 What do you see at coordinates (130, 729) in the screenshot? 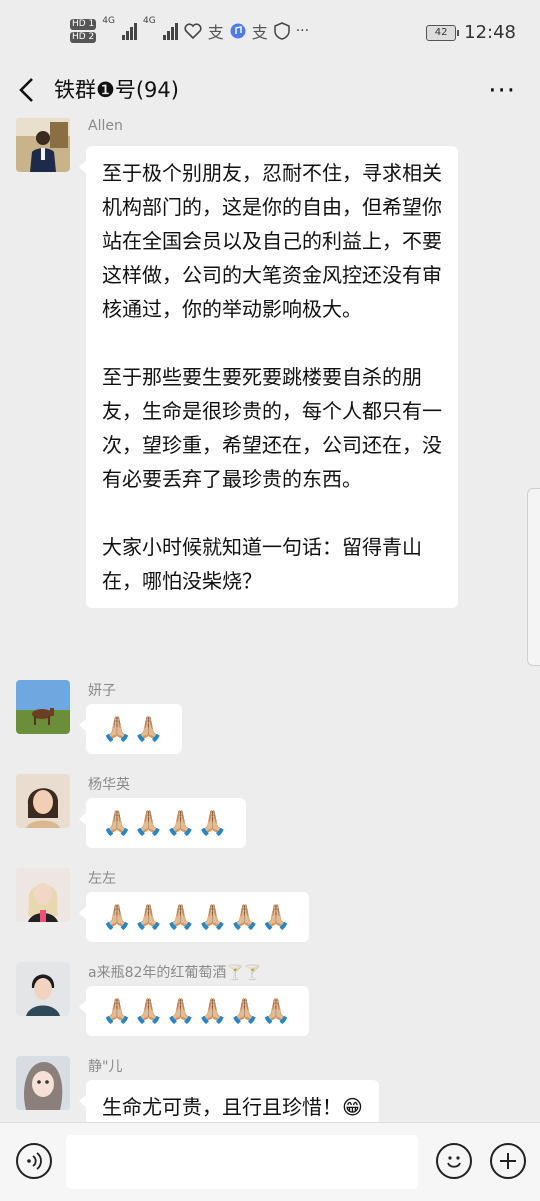
I see `message-bubble: 🙏🏼🙏🏼` at bounding box center [130, 729].